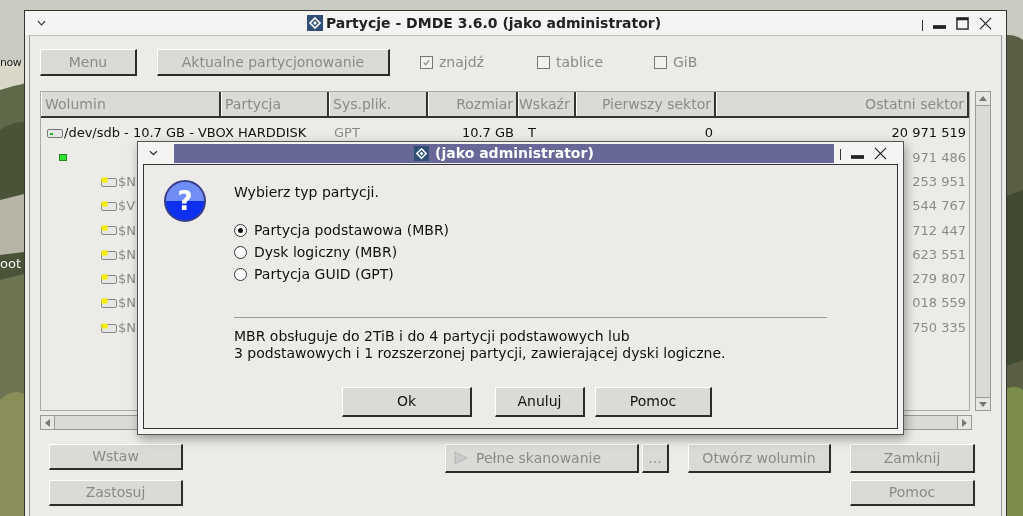  Describe the element at coordinates (939, 279) in the screenshot. I see `table-cell-text: 279 807` at that location.